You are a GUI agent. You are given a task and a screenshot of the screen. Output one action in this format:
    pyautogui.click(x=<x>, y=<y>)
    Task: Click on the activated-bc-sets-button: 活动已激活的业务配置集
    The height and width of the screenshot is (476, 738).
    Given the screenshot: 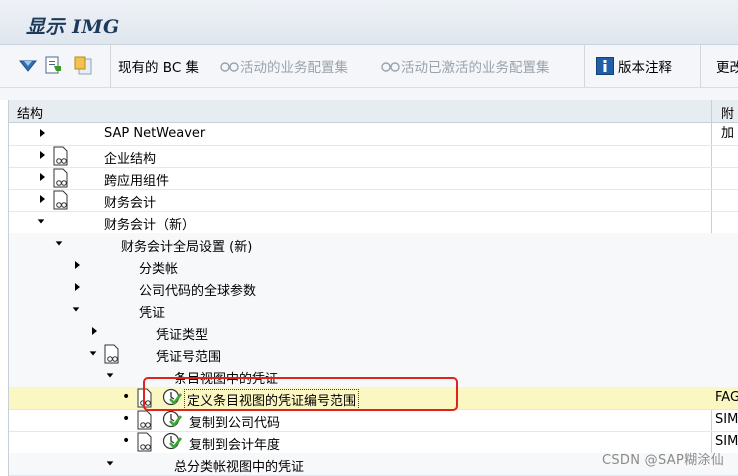 What is the action you would take?
    pyautogui.click(x=465, y=66)
    